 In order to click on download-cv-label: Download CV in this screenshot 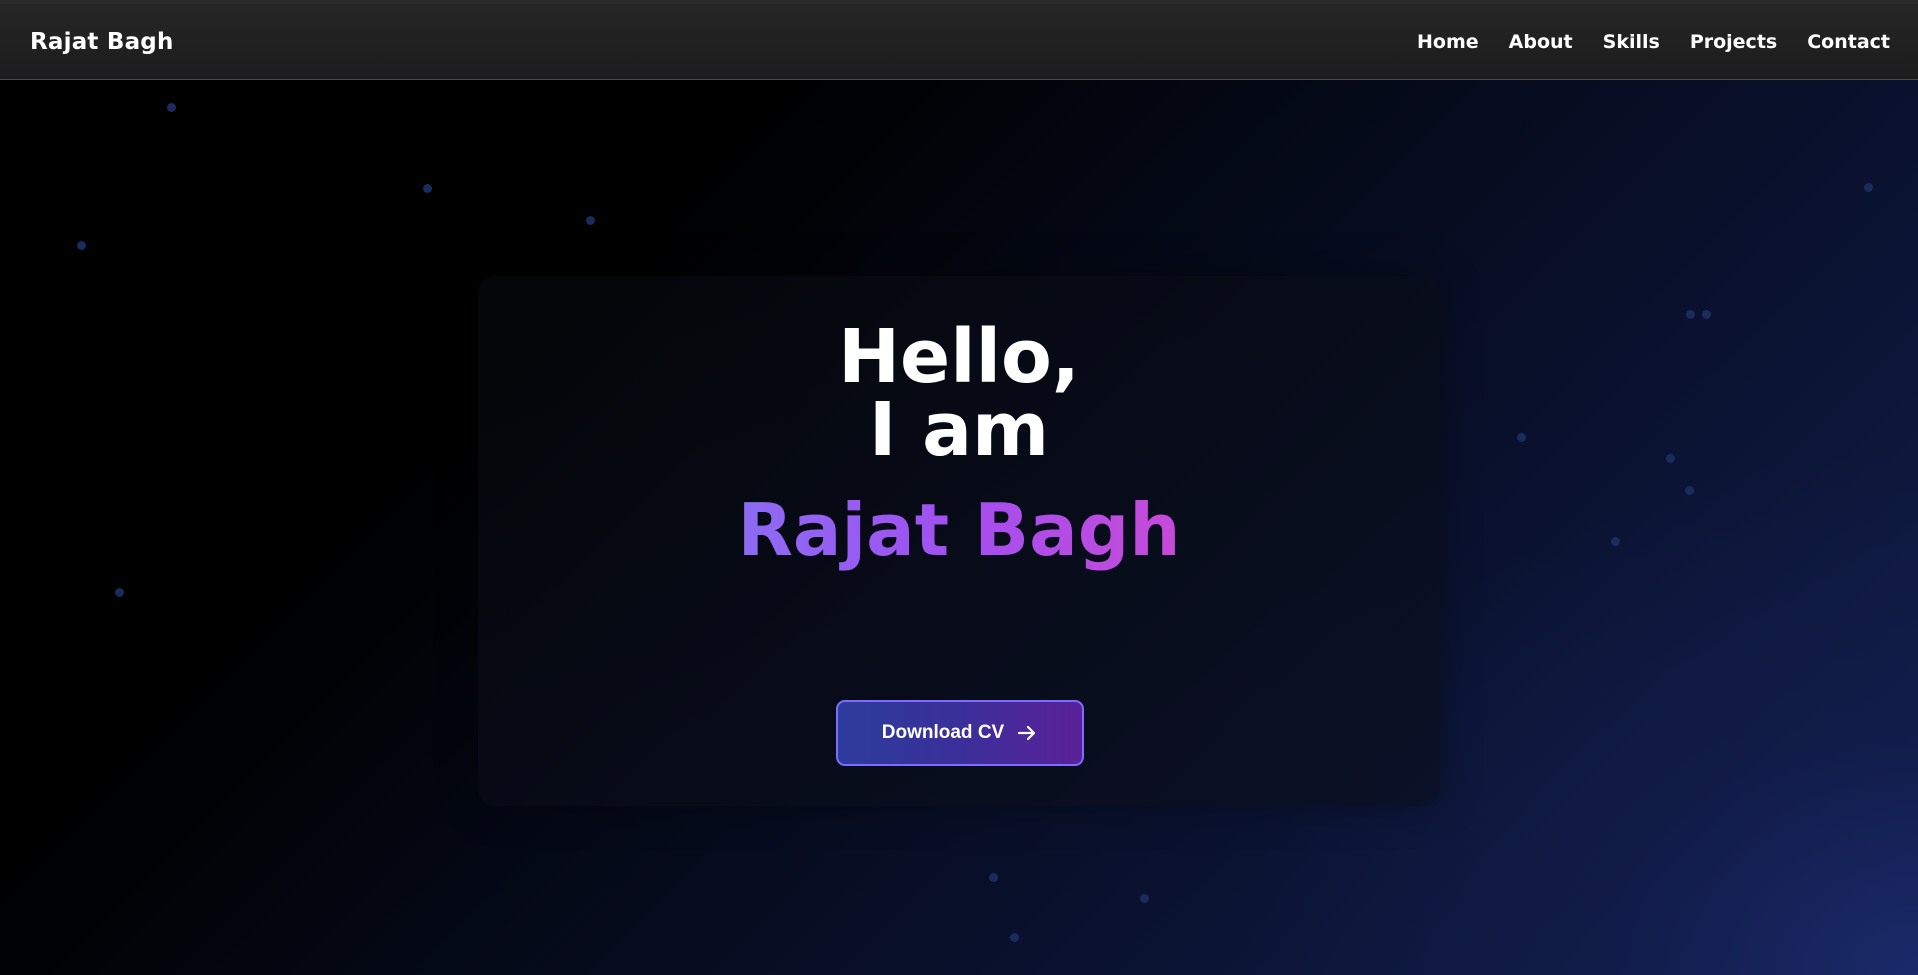, I will do `click(943, 732)`.